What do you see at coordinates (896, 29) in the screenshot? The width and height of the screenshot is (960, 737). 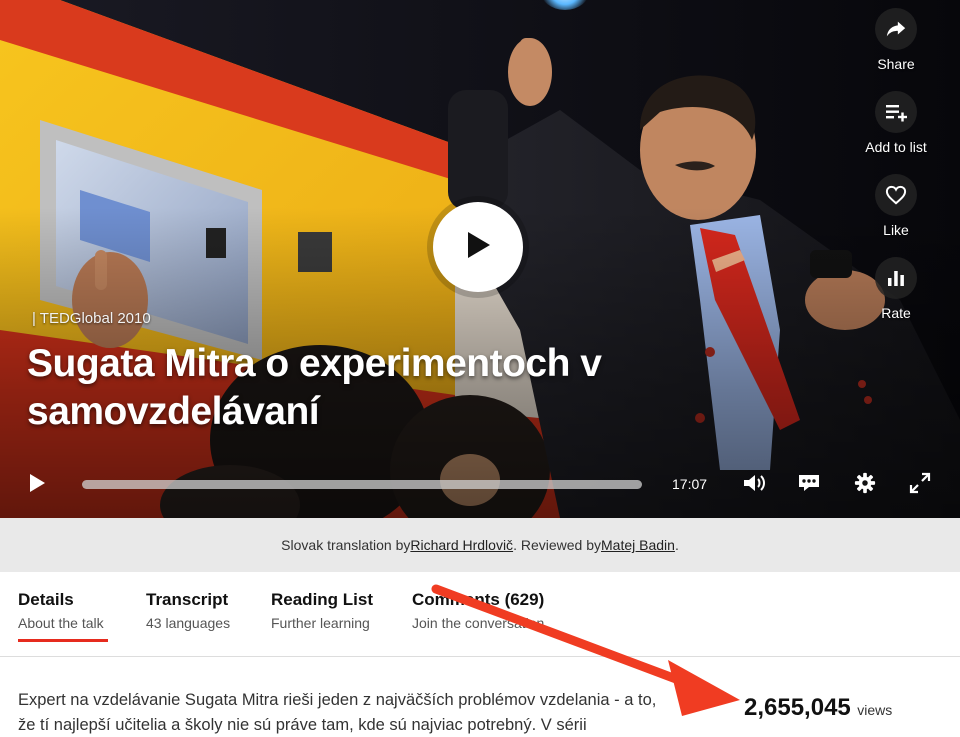 I see `share-icon` at bounding box center [896, 29].